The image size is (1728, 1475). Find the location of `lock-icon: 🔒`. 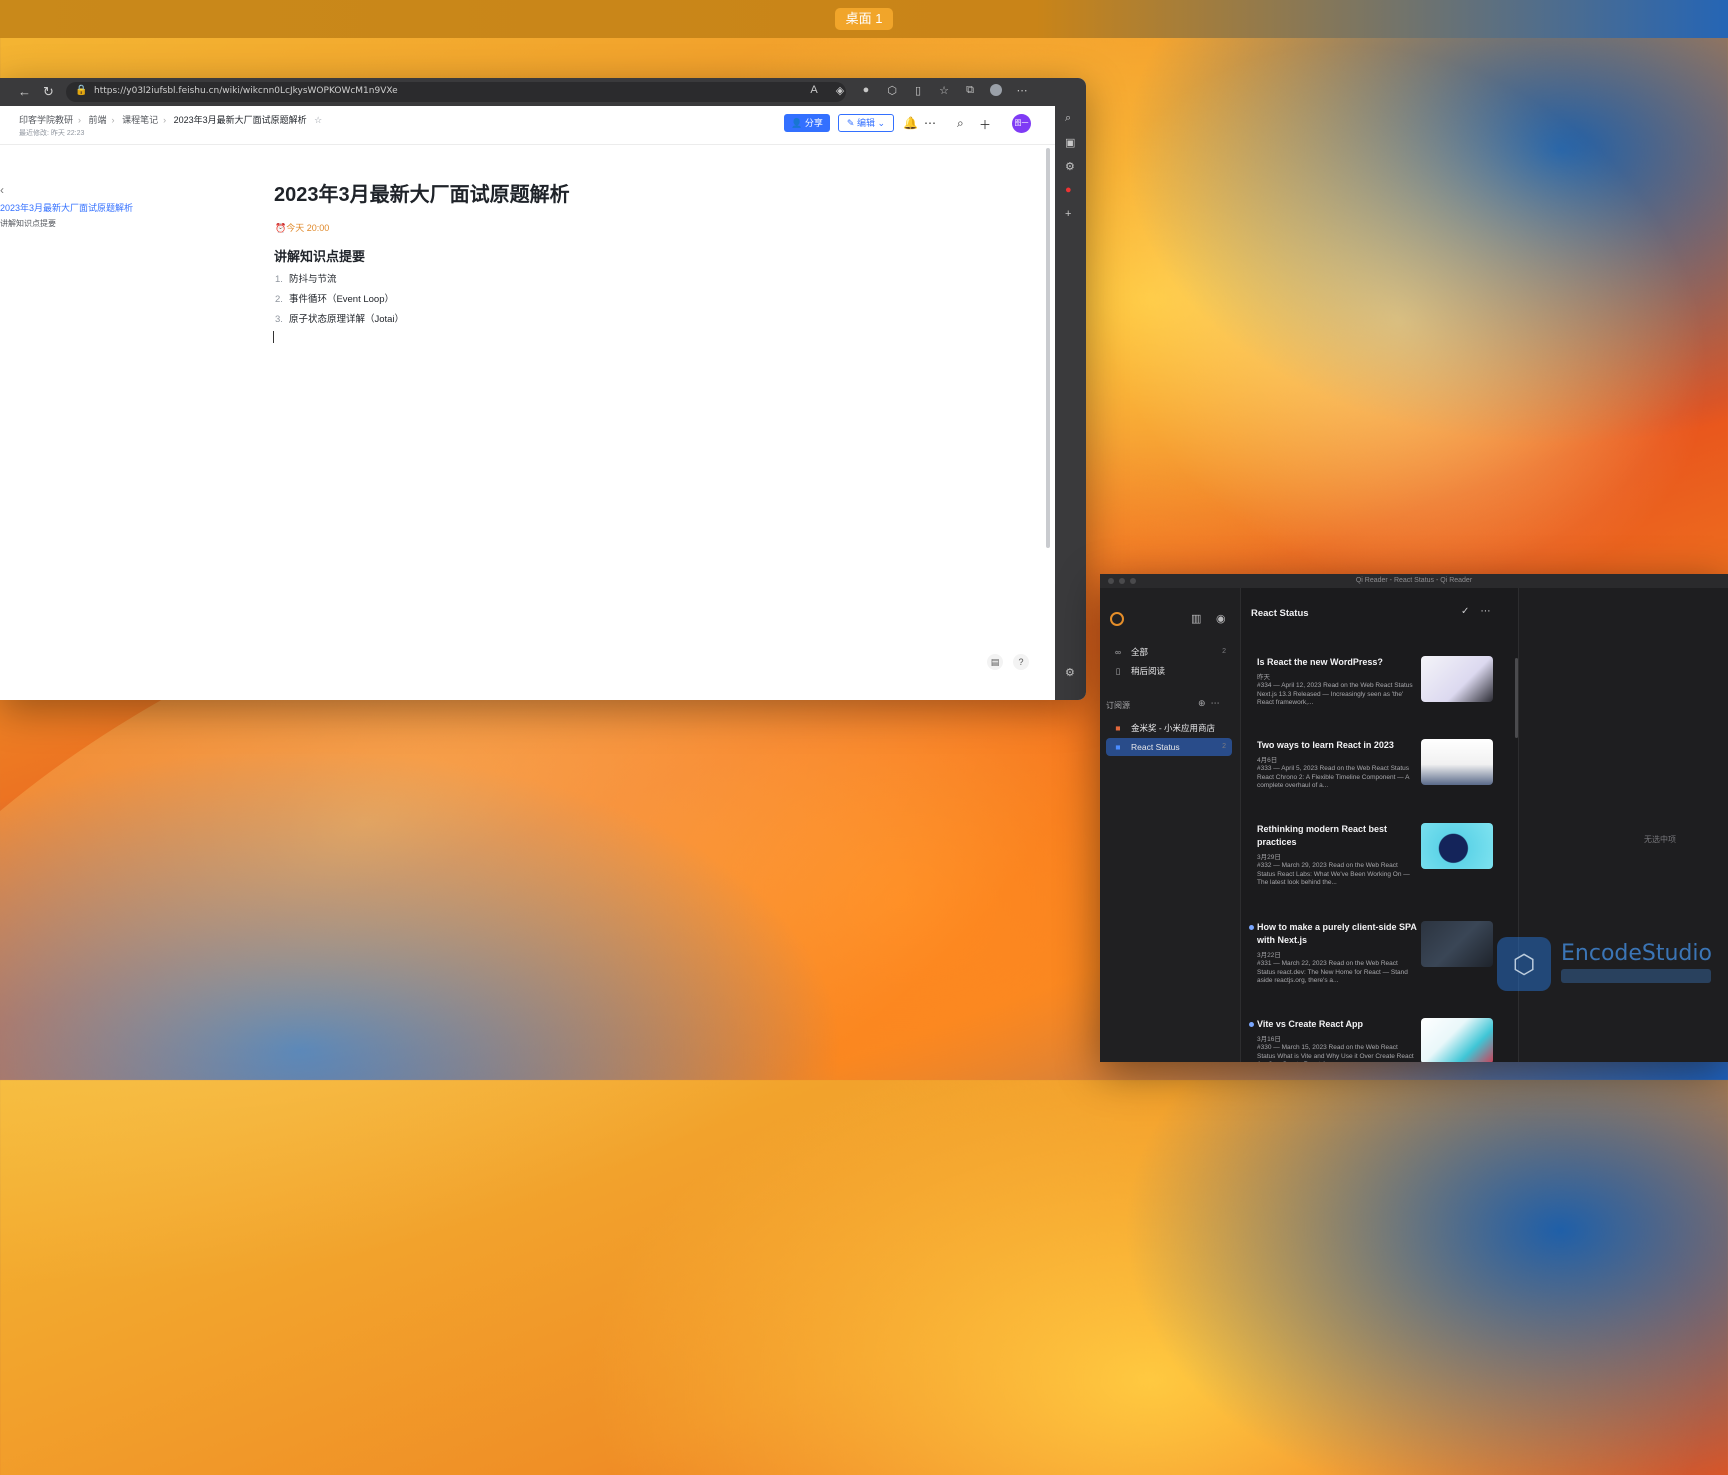

lock-icon: 🔒 is located at coordinates (81, 90).